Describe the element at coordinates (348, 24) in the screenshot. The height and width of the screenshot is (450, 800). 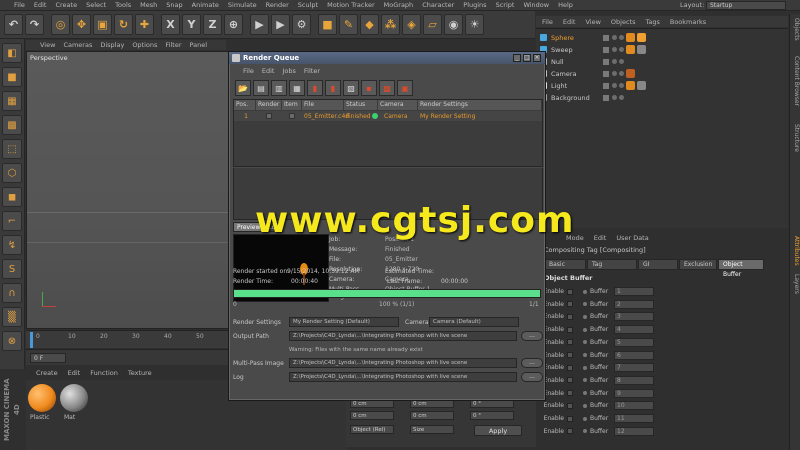
I see `pen-icon: ✎` at that location.